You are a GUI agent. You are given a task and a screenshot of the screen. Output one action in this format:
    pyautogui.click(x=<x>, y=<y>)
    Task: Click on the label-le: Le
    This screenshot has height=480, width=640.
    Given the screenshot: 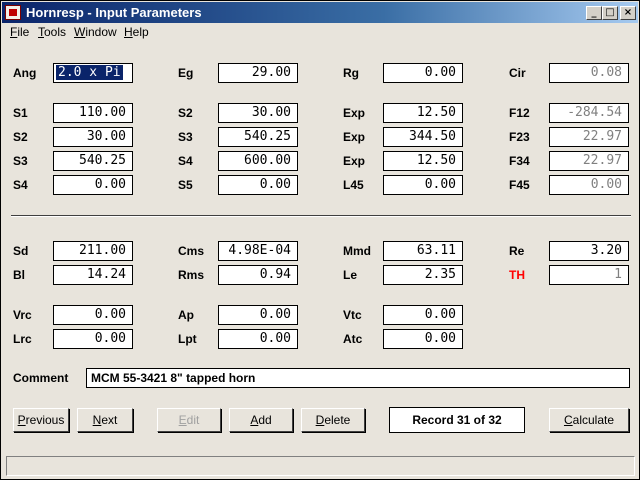 What is the action you would take?
    pyautogui.click(x=350, y=275)
    